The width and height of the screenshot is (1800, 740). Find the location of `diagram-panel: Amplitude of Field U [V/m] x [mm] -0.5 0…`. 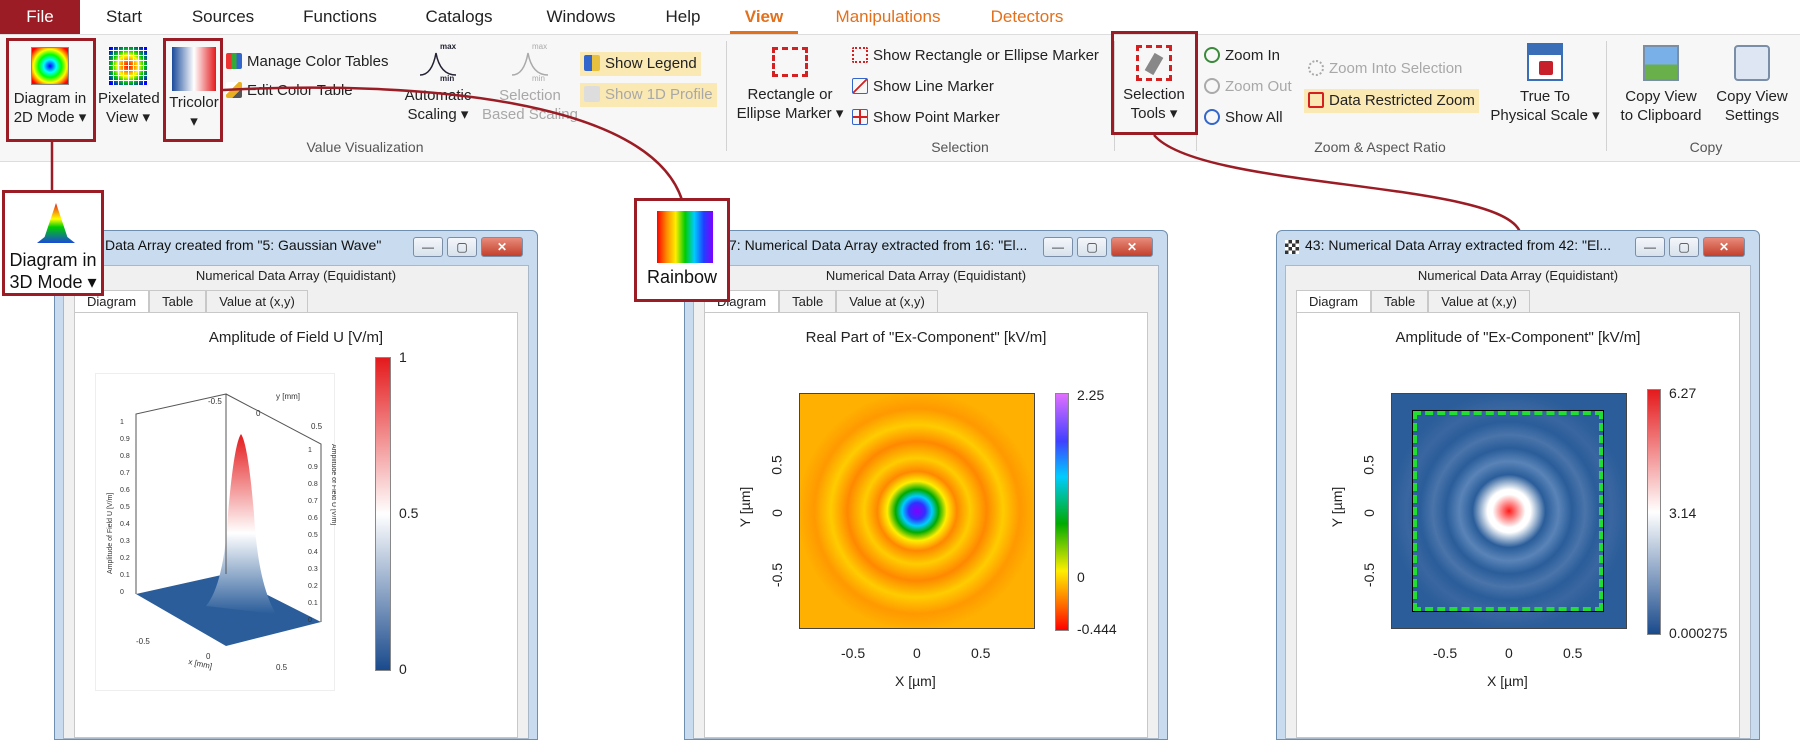

diagram-panel: Amplitude of Field U [V/m] x [mm] -0.5 0… is located at coordinates (296, 525).